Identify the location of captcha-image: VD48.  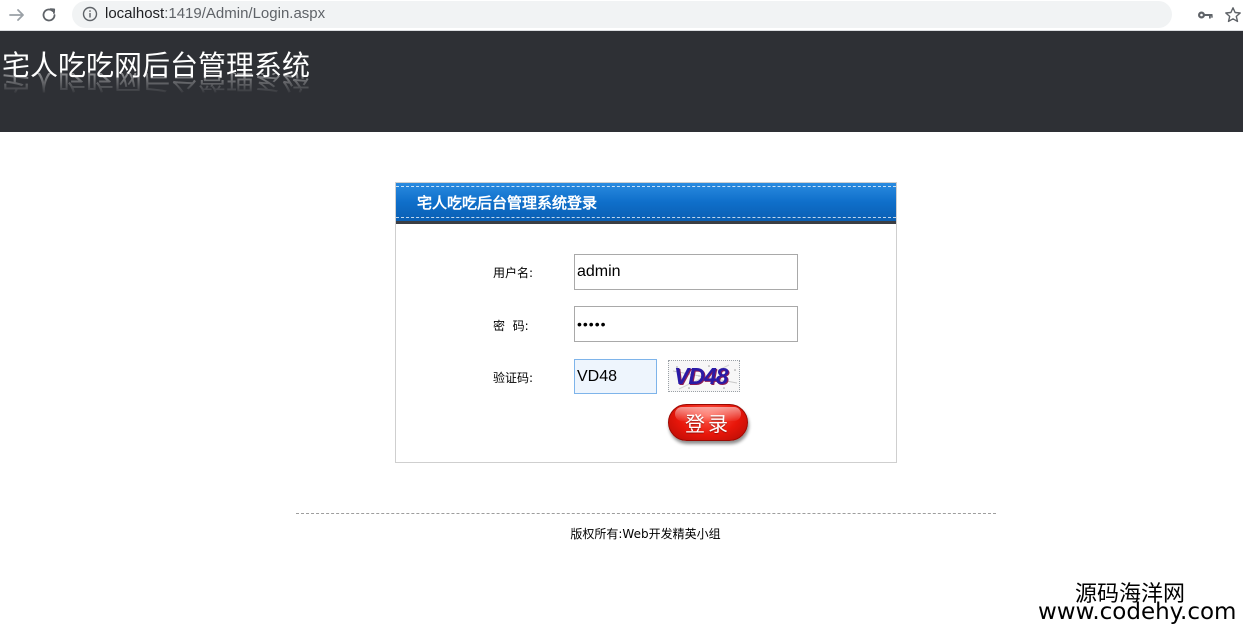
(704, 376).